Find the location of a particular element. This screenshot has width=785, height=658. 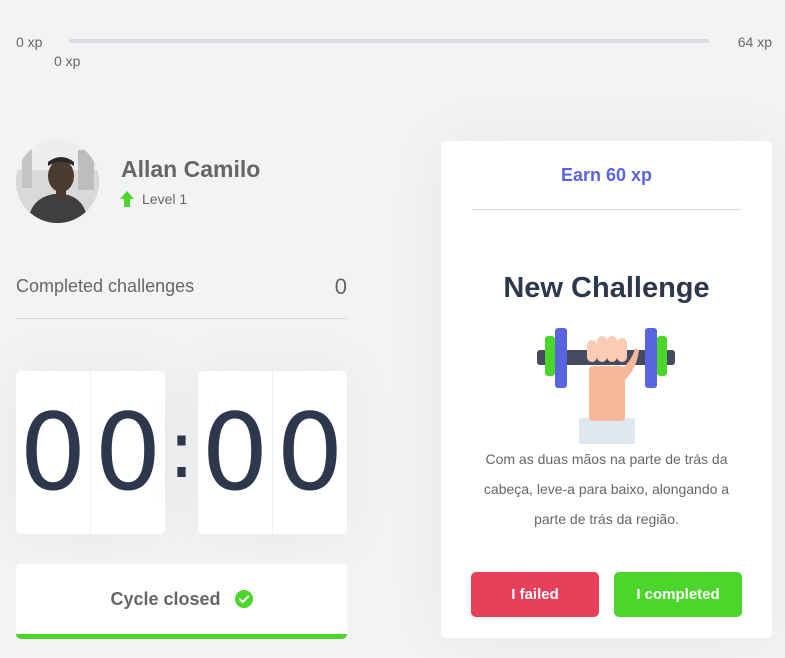

avatar-photo is located at coordinates (57, 181).